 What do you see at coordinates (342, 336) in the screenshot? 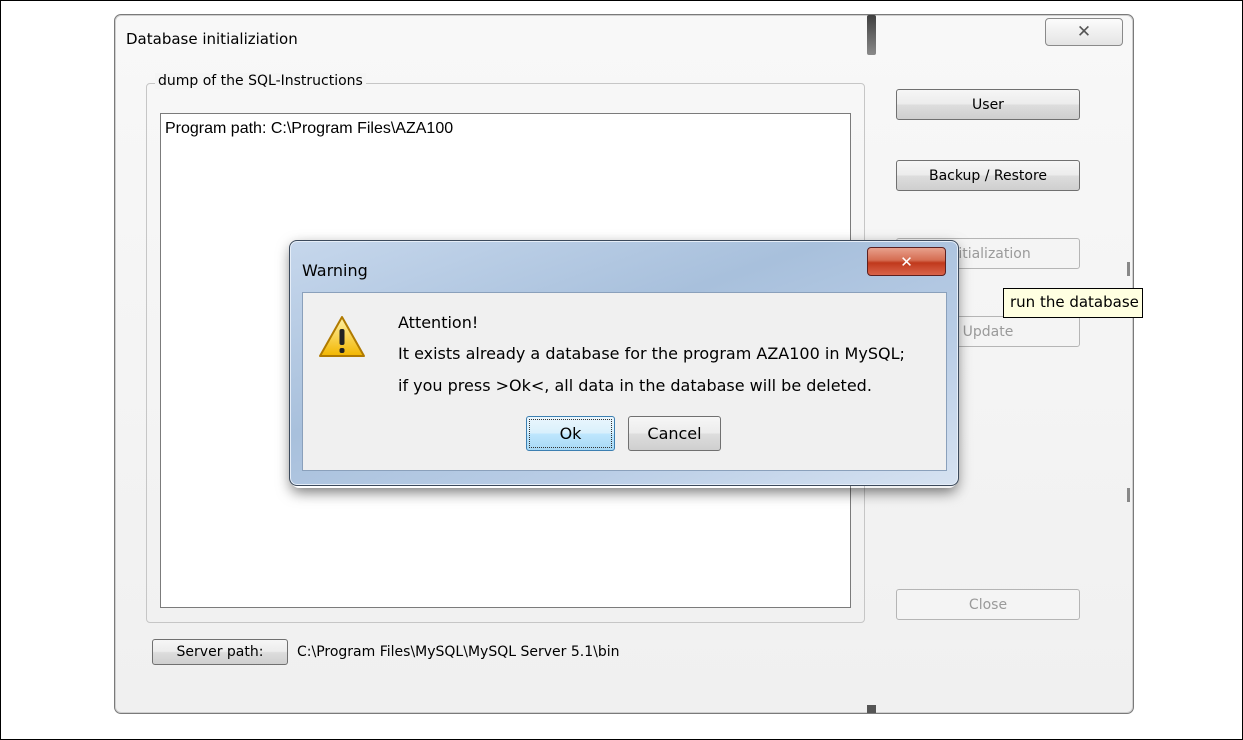
I see `warning-icon` at bounding box center [342, 336].